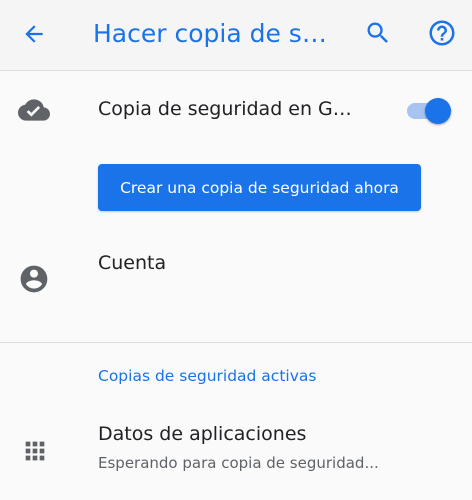 This screenshot has width=472, height=500. Describe the element at coordinates (35, 451) in the screenshot. I see `apps-icon` at that location.